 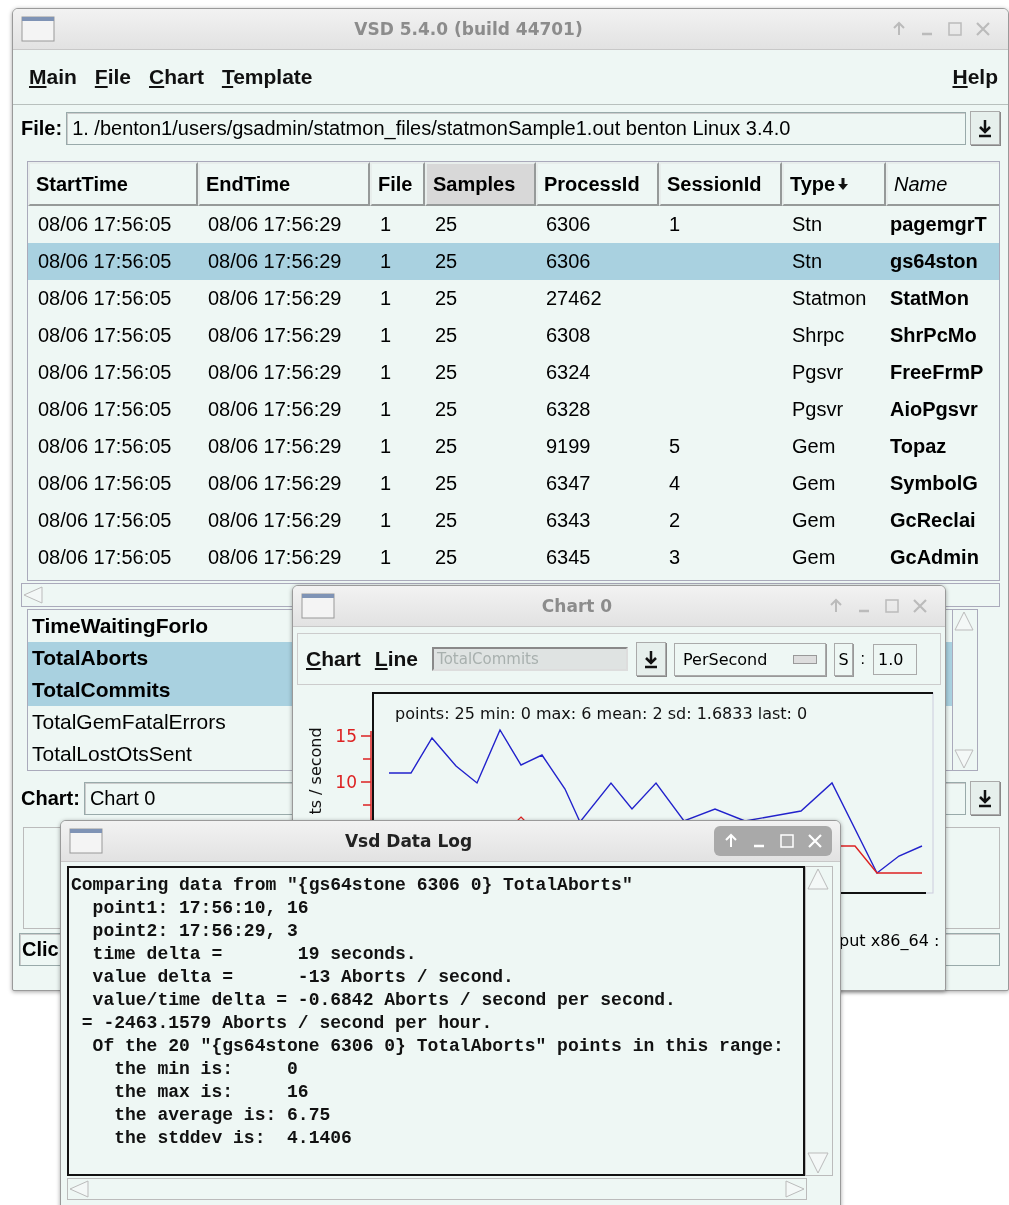 I want to click on table-row: 08/06 17:56:05 08/06 17:56:29 1 25 27462 Statmon StatMon, so click(x=513, y=298).